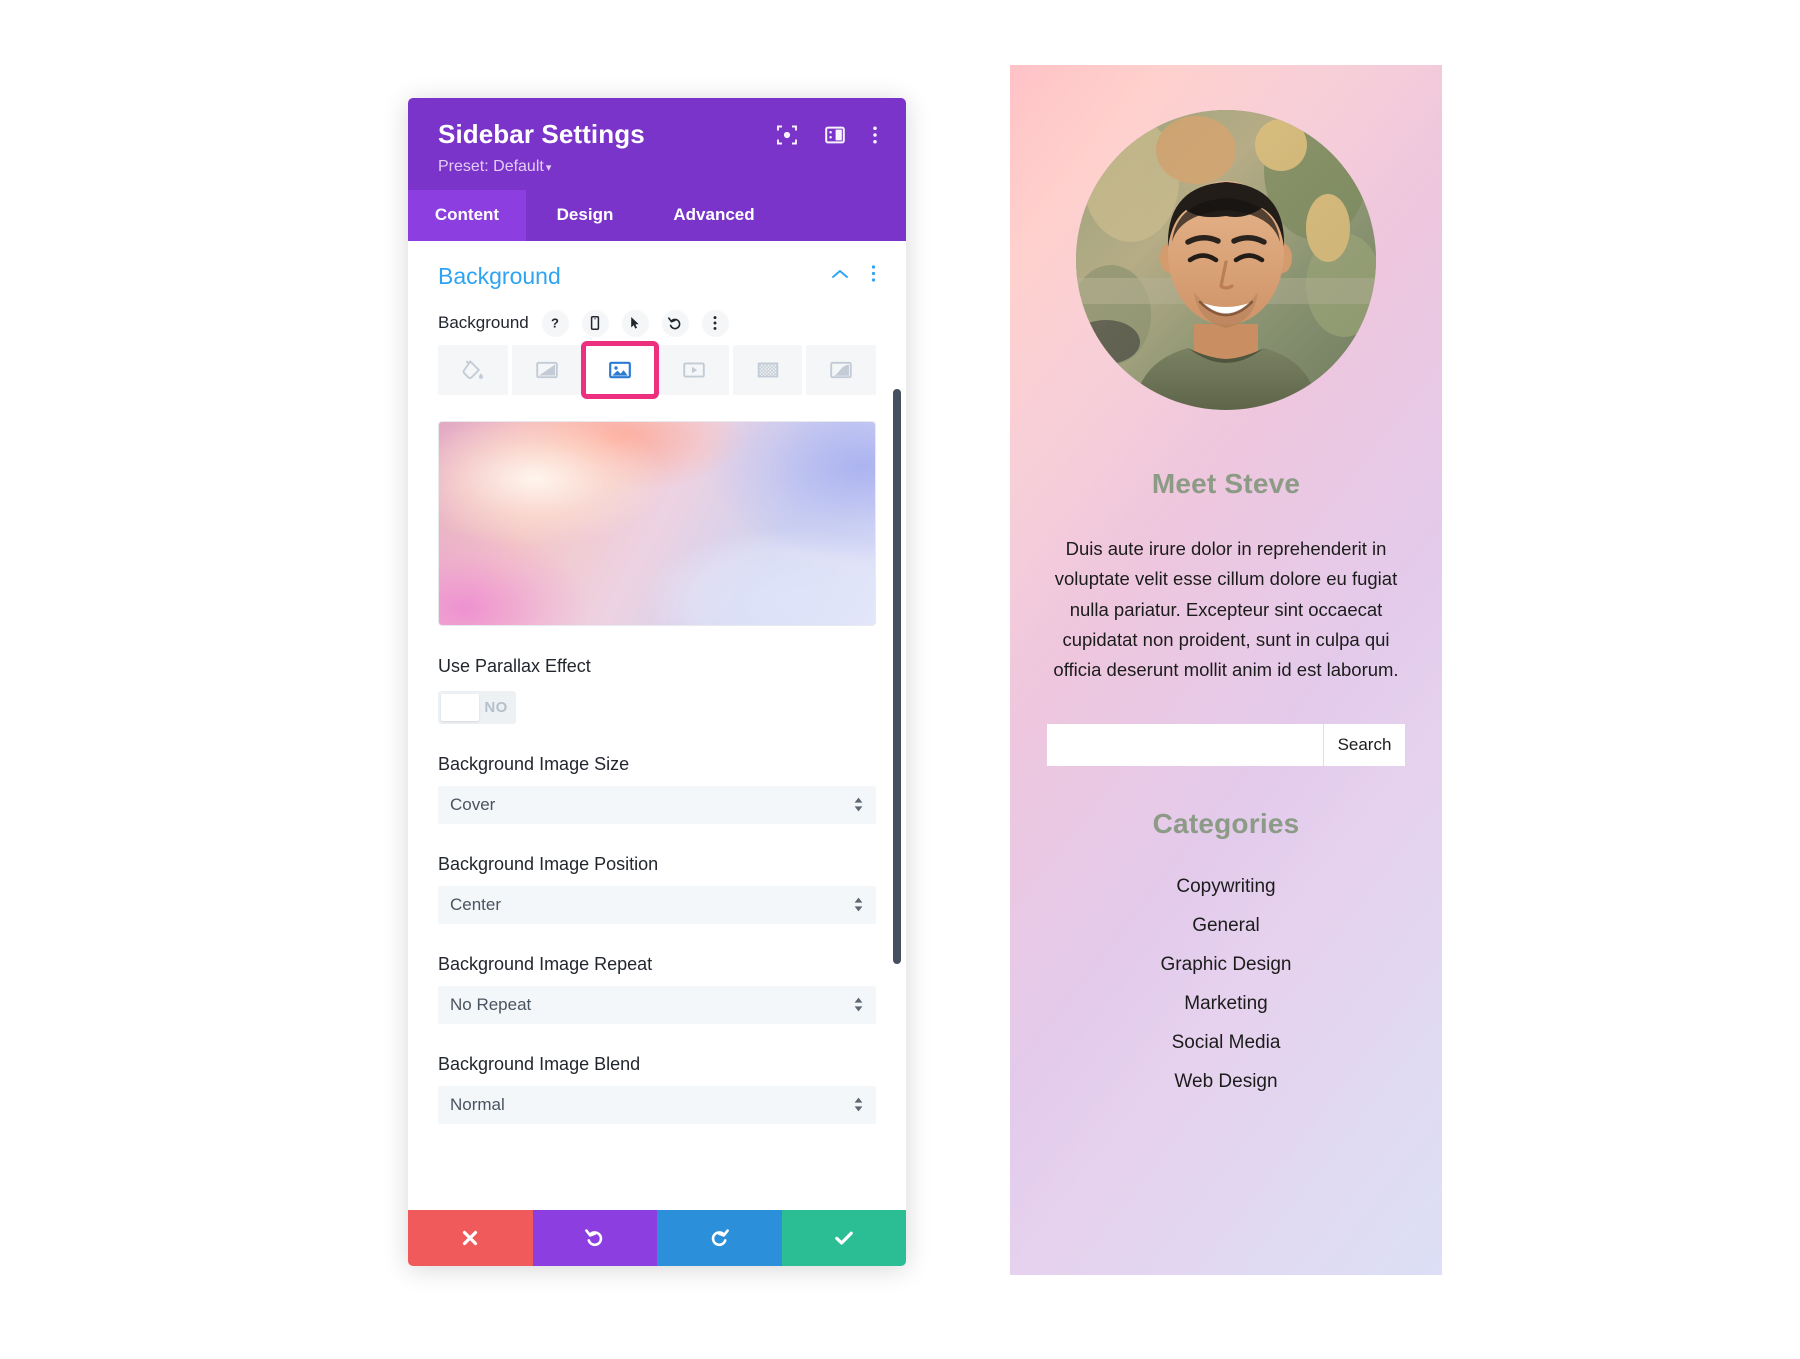 The width and height of the screenshot is (1800, 1359). I want to click on background-section-header: Background, so click(657, 270).